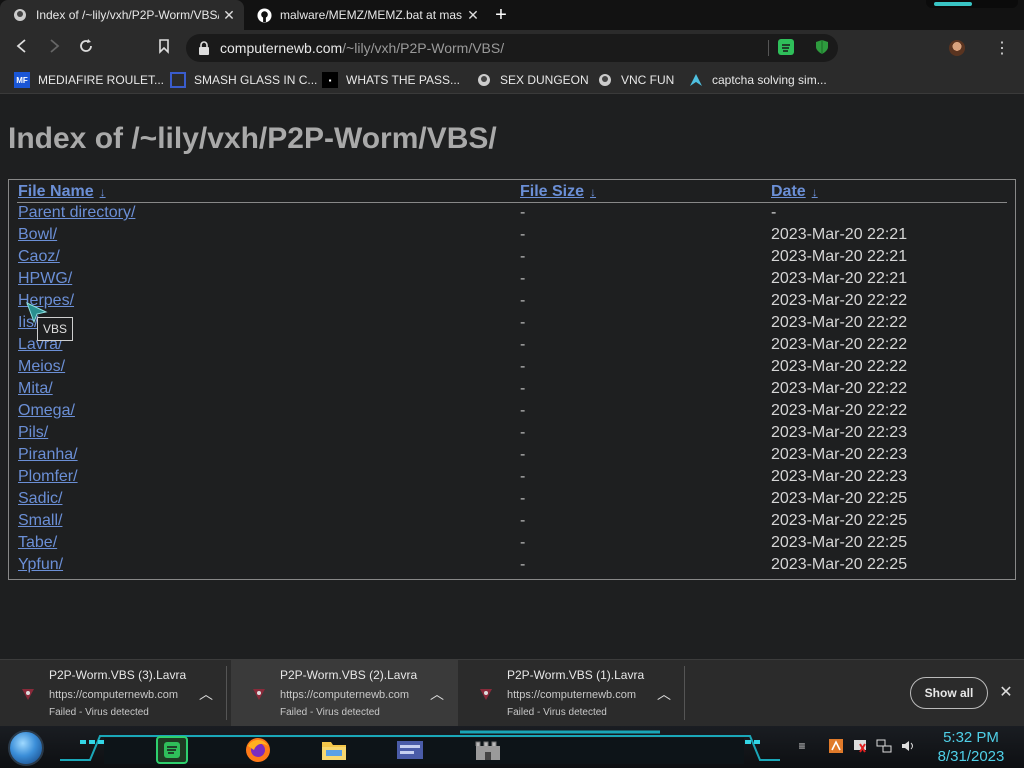 Image resolution: width=1024 pixels, height=768 pixels. Describe the element at coordinates (22, 80) in the screenshot. I see `mediafire-icon: MF` at that location.